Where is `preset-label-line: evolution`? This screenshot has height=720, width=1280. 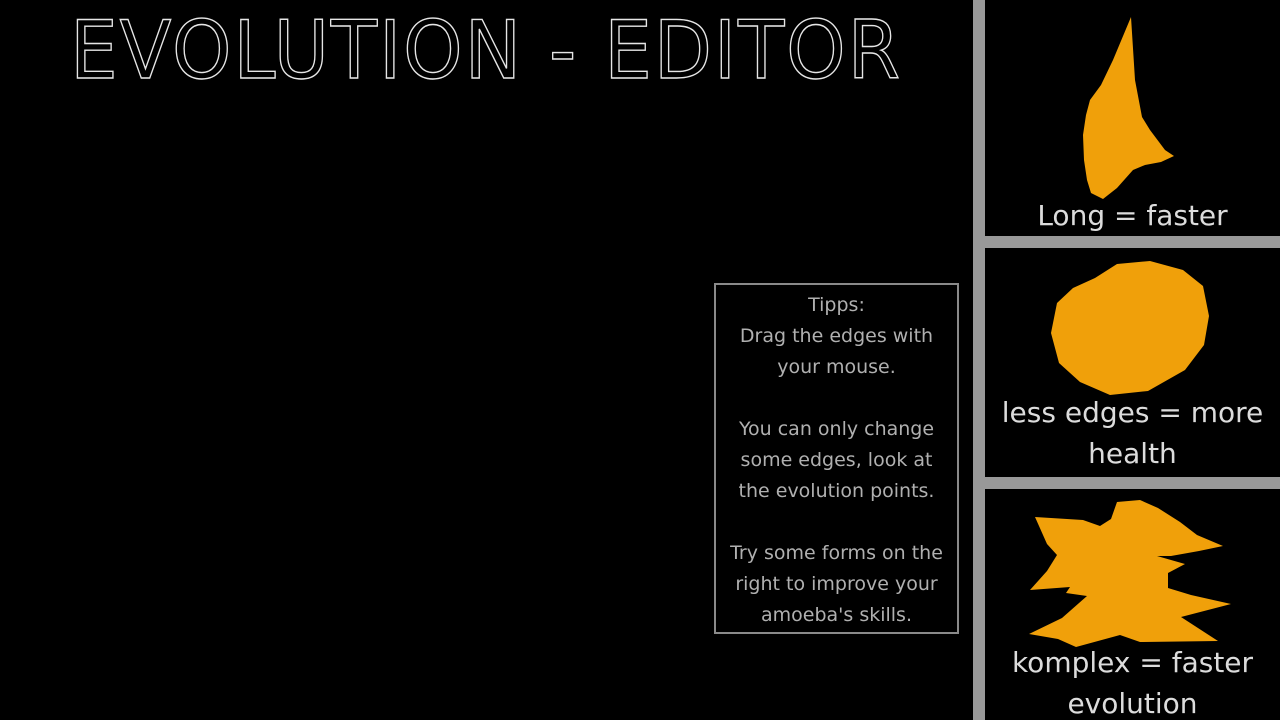
preset-label-line: evolution is located at coordinates (1132, 703).